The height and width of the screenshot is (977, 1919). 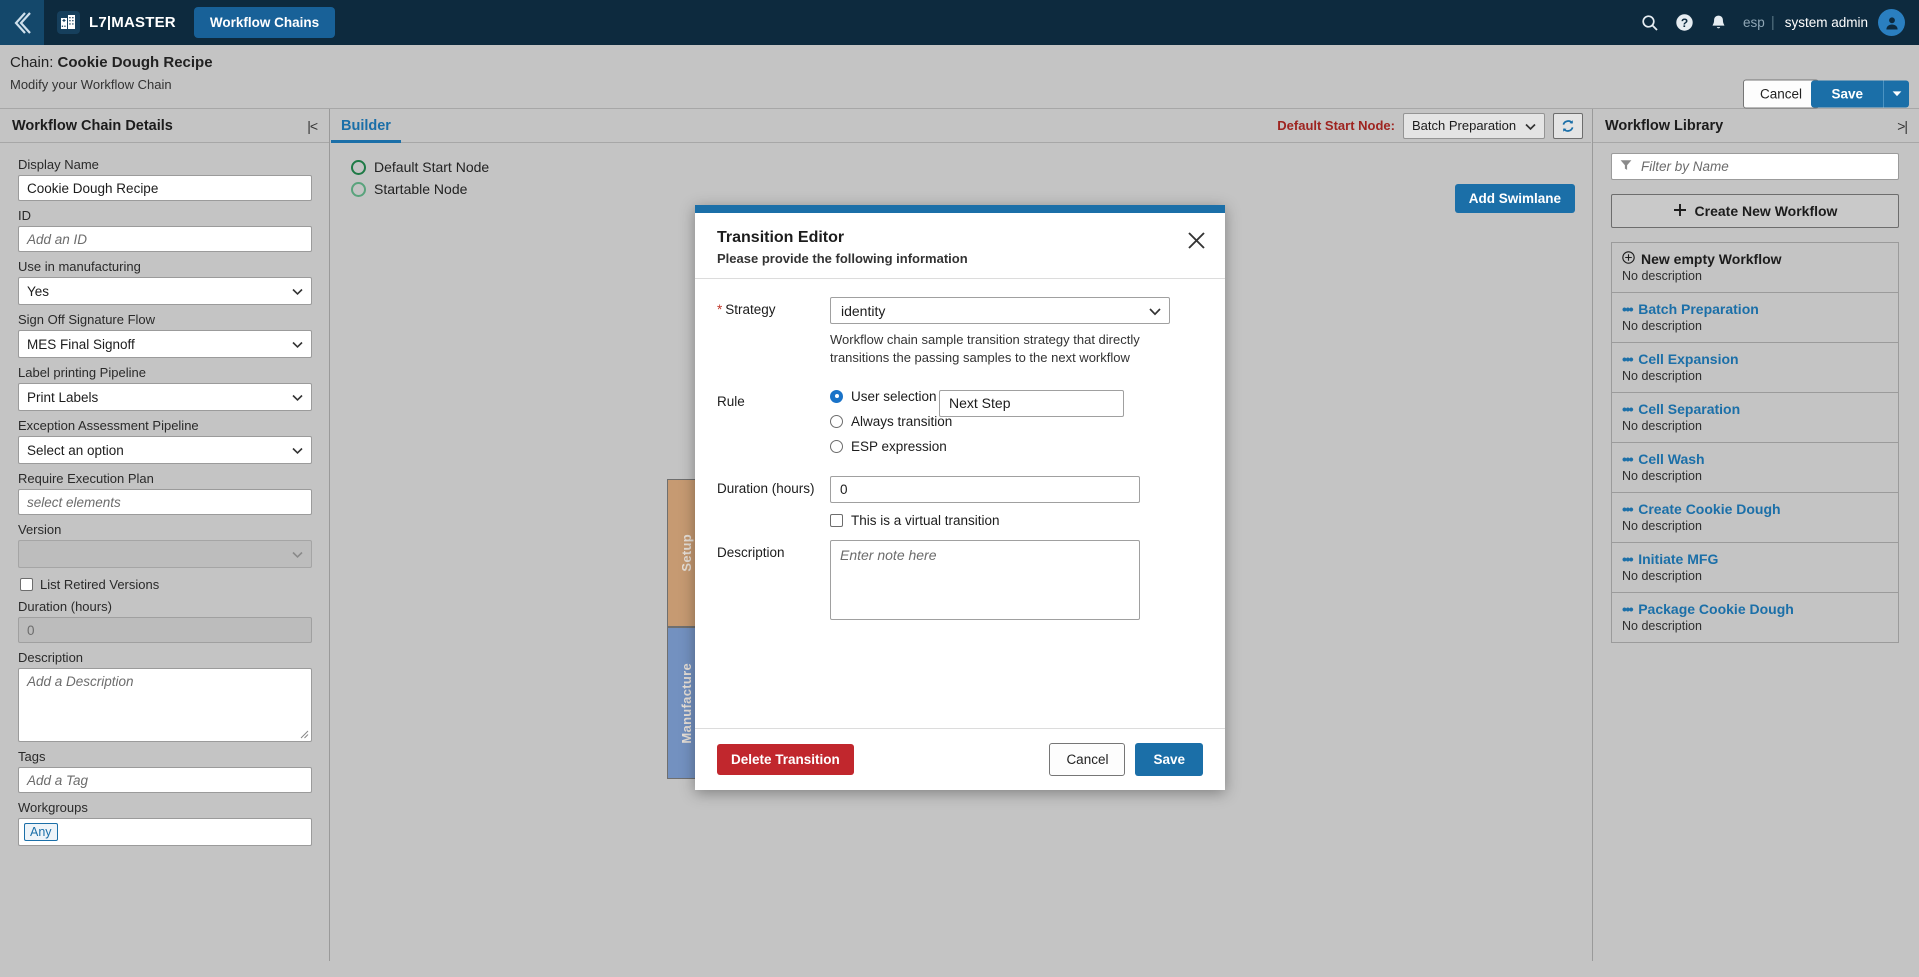 What do you see at coordinates (731, 401) in the screenshot?
I see `rule-label: Rule` at bounding box center [731, 401].